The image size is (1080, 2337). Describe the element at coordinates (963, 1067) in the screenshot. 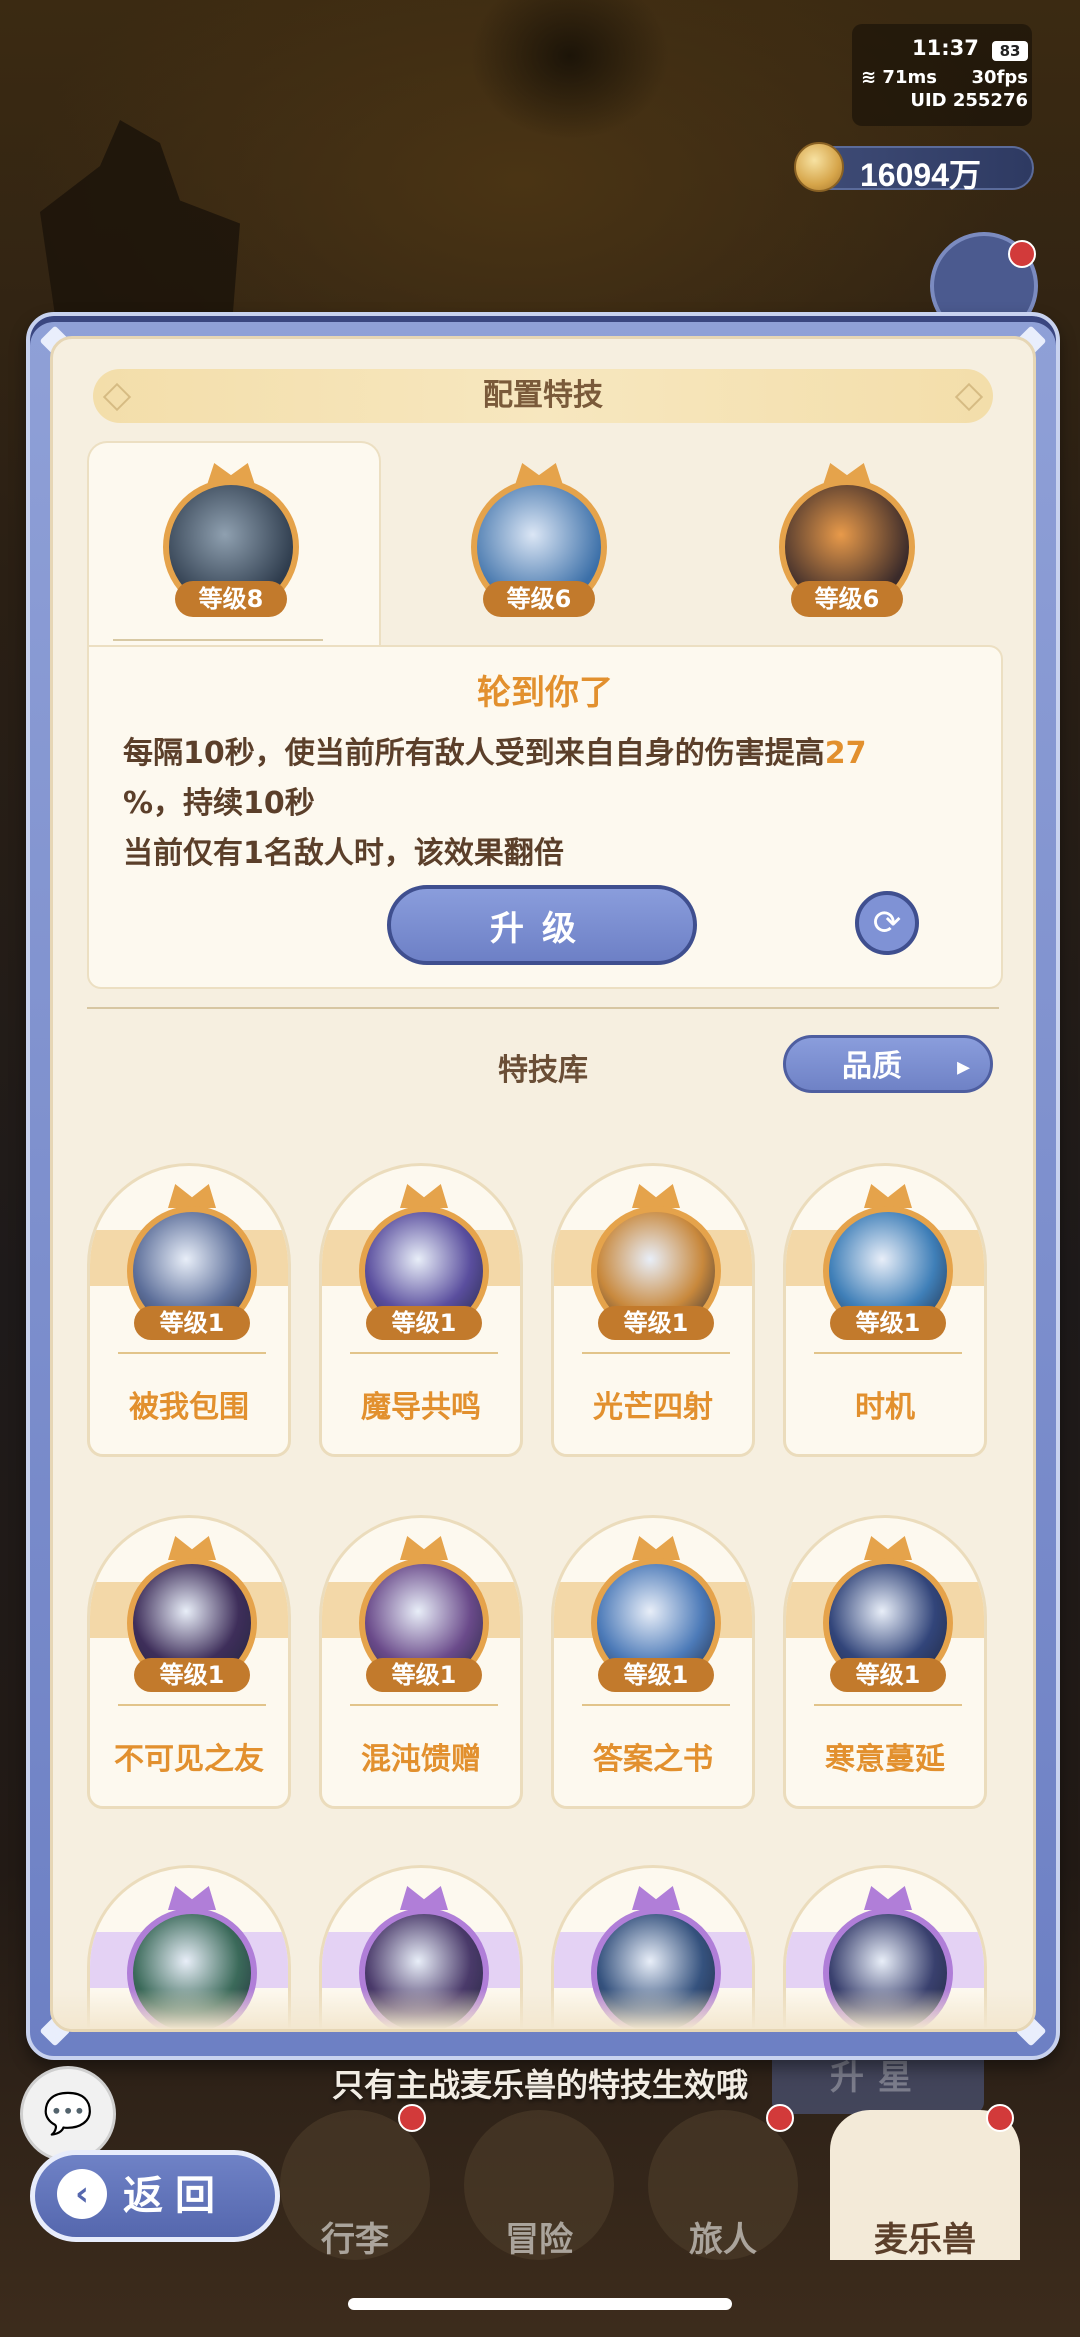

I see `chevron-right-icon: ▸` at that location.